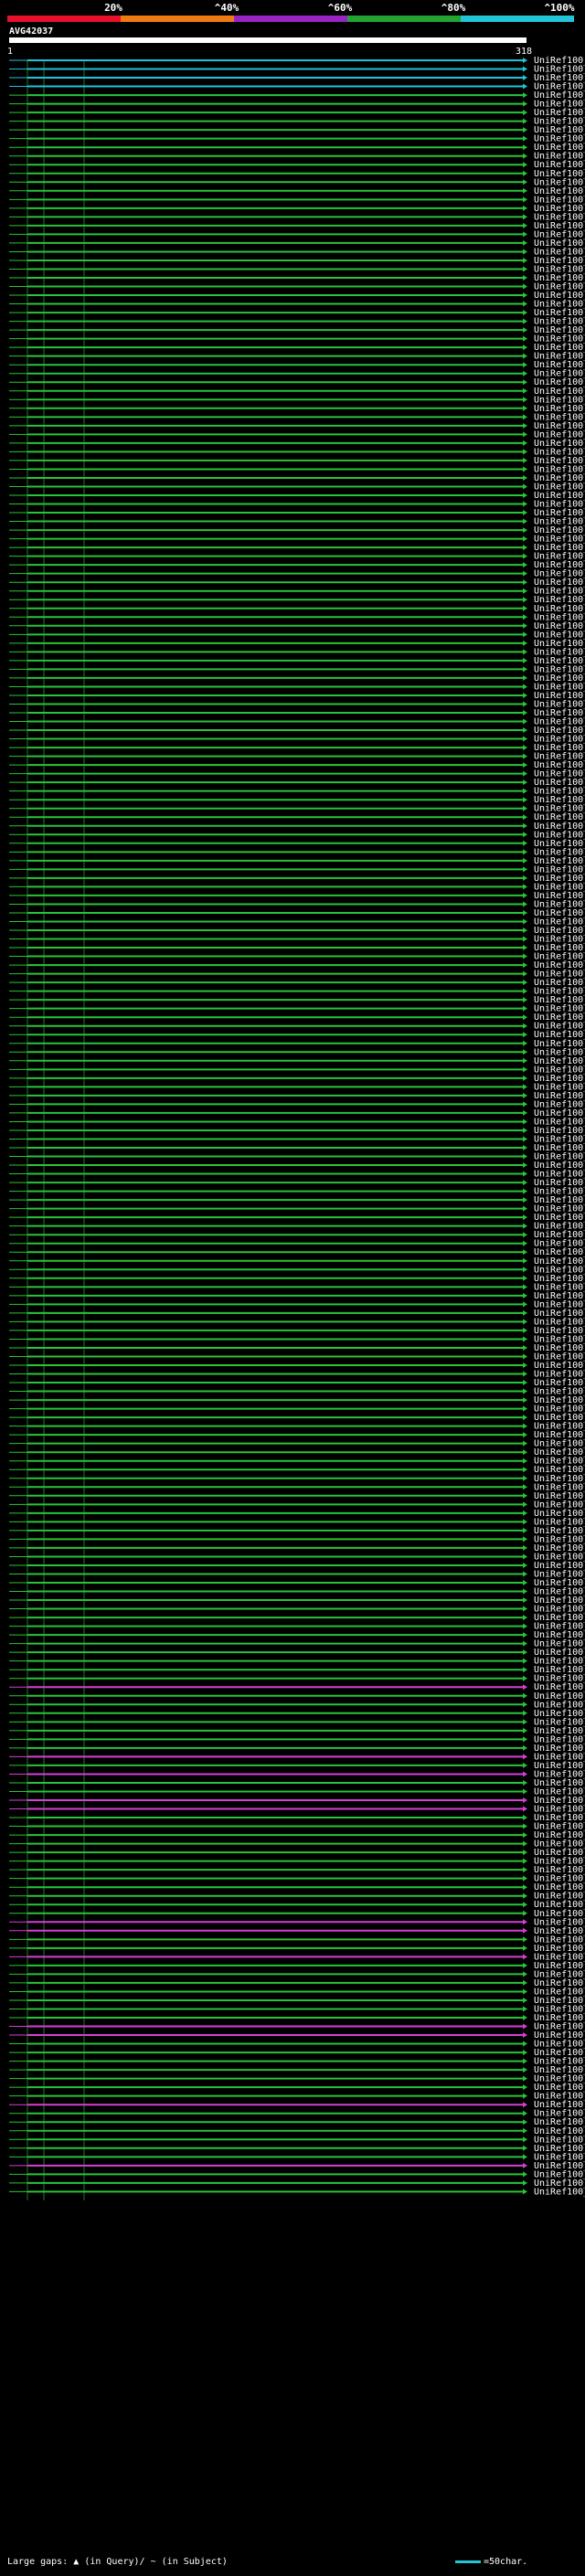 This screenshot has height=2576, width=585. Describe the element at coordinates (153, 2562) in the screenshot. I see `subject-gap-marker-icon: ~` at that location.